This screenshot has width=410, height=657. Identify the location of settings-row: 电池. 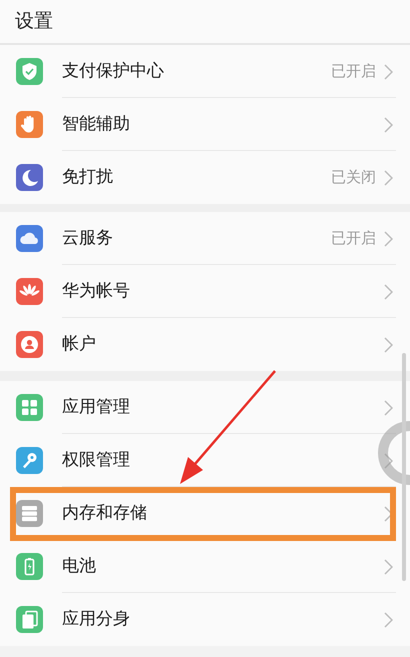
(205, 566).